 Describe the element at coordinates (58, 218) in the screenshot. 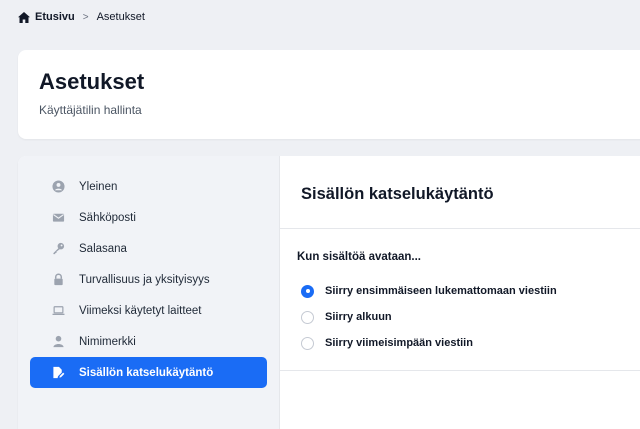

I see `envelope-icon` at that location.